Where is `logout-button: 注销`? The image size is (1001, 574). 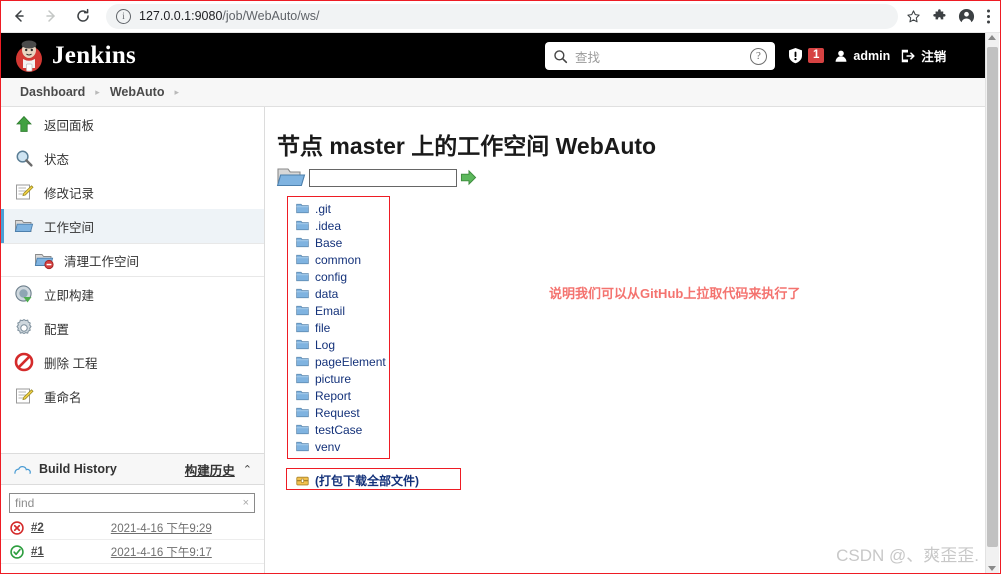 logout-button: 注销 is located at coordinates (923, 55).